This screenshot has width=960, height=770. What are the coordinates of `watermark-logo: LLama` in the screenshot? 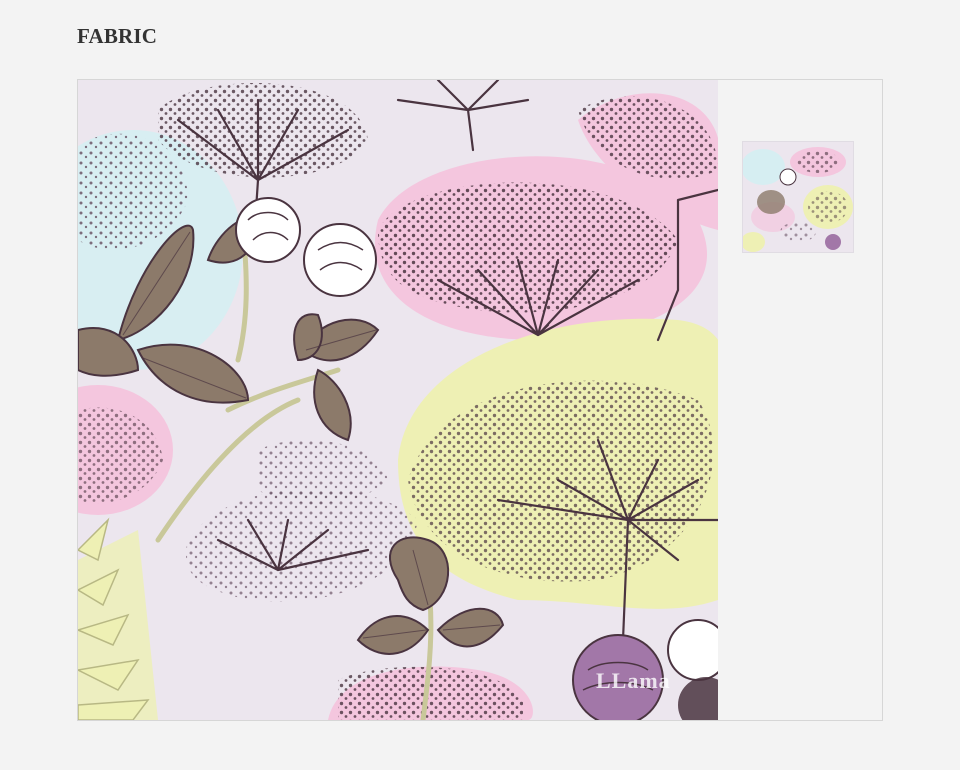 It's located at (633, 680).